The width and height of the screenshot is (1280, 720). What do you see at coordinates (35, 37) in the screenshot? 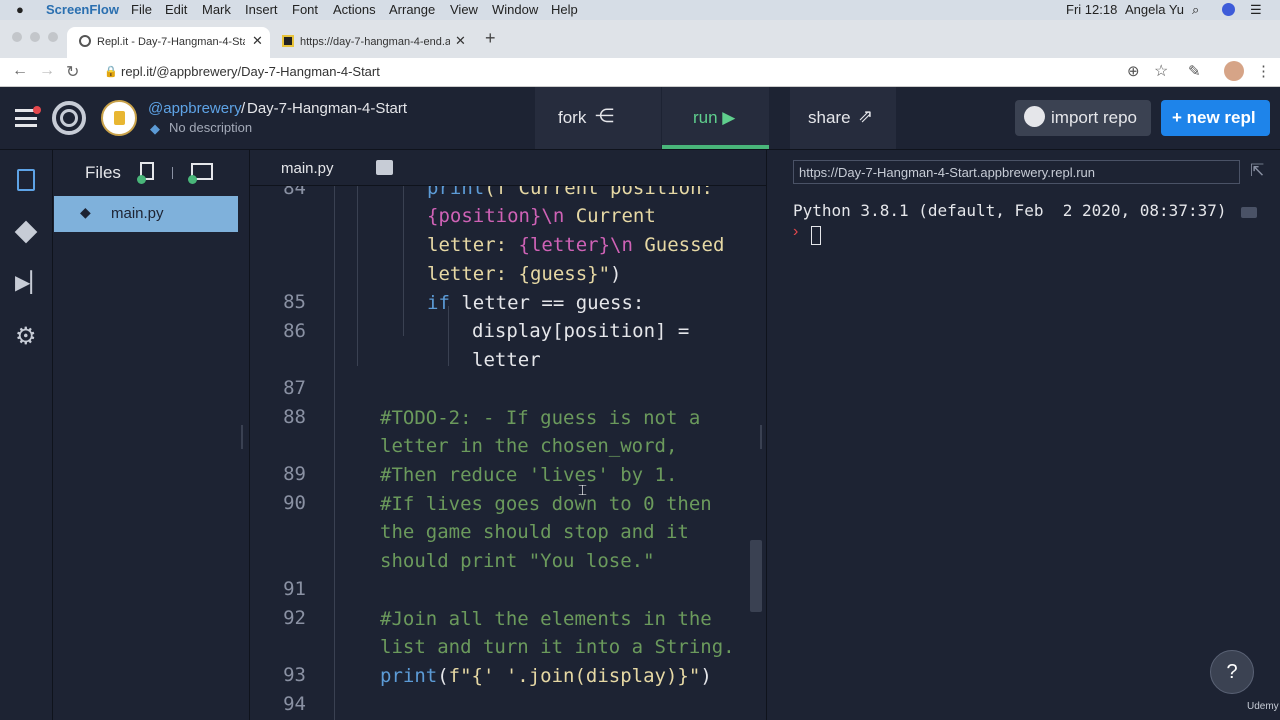
I see `window-minimize-button` at bounding box center [35, 37].